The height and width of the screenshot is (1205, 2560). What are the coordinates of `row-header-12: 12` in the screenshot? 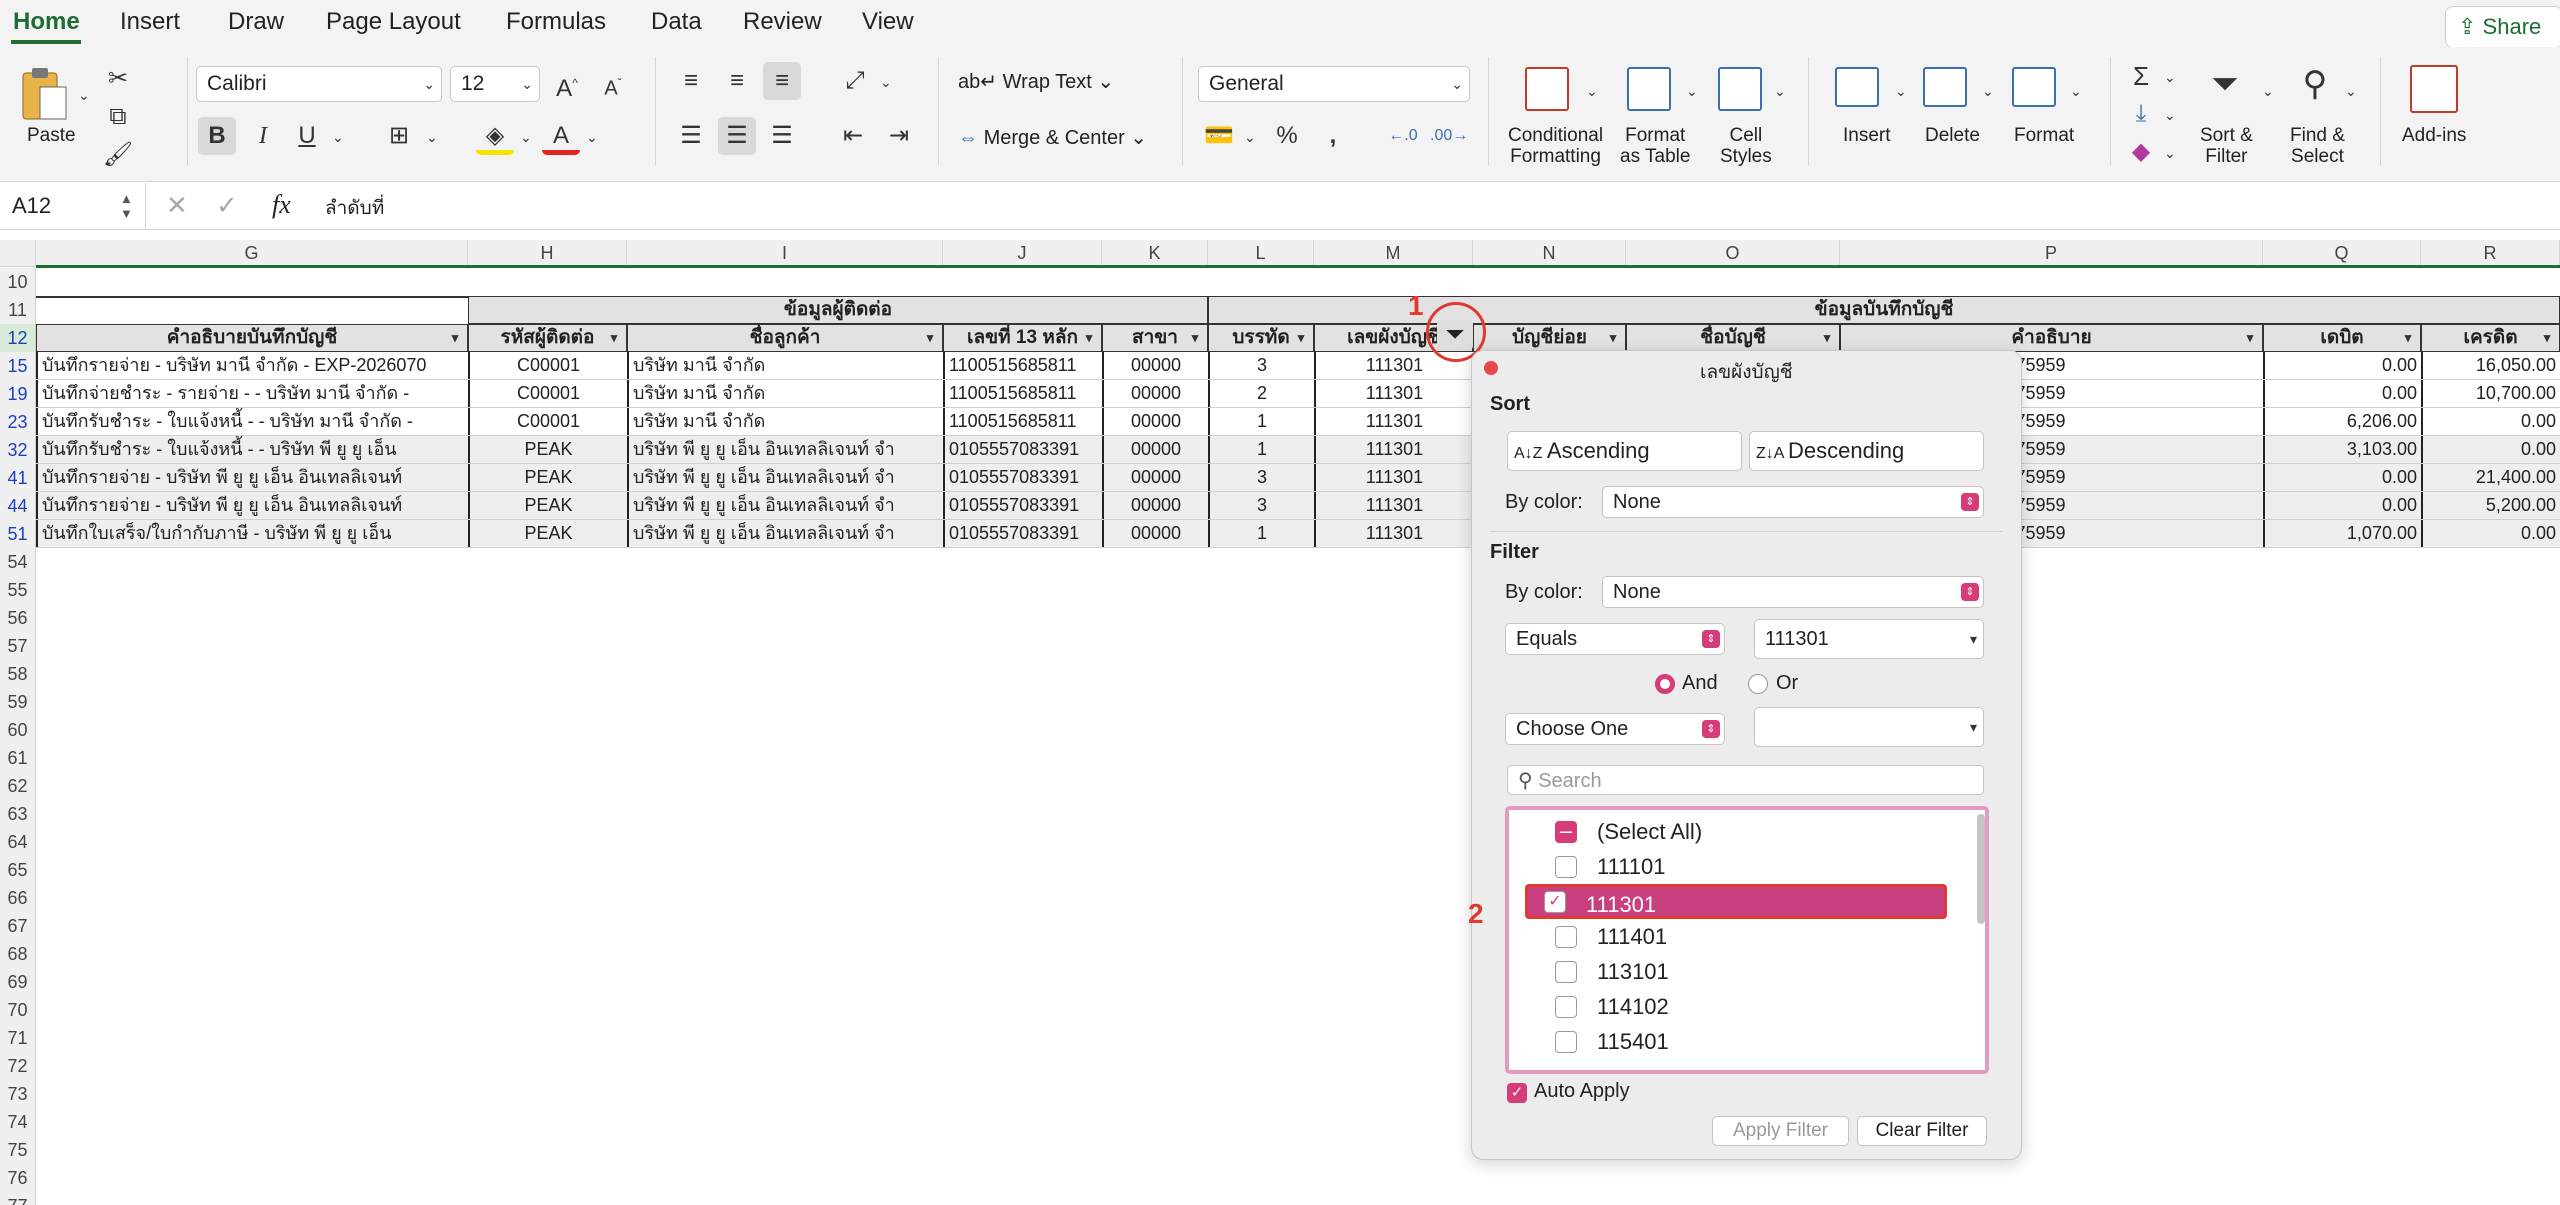 It's located at (18, 338).